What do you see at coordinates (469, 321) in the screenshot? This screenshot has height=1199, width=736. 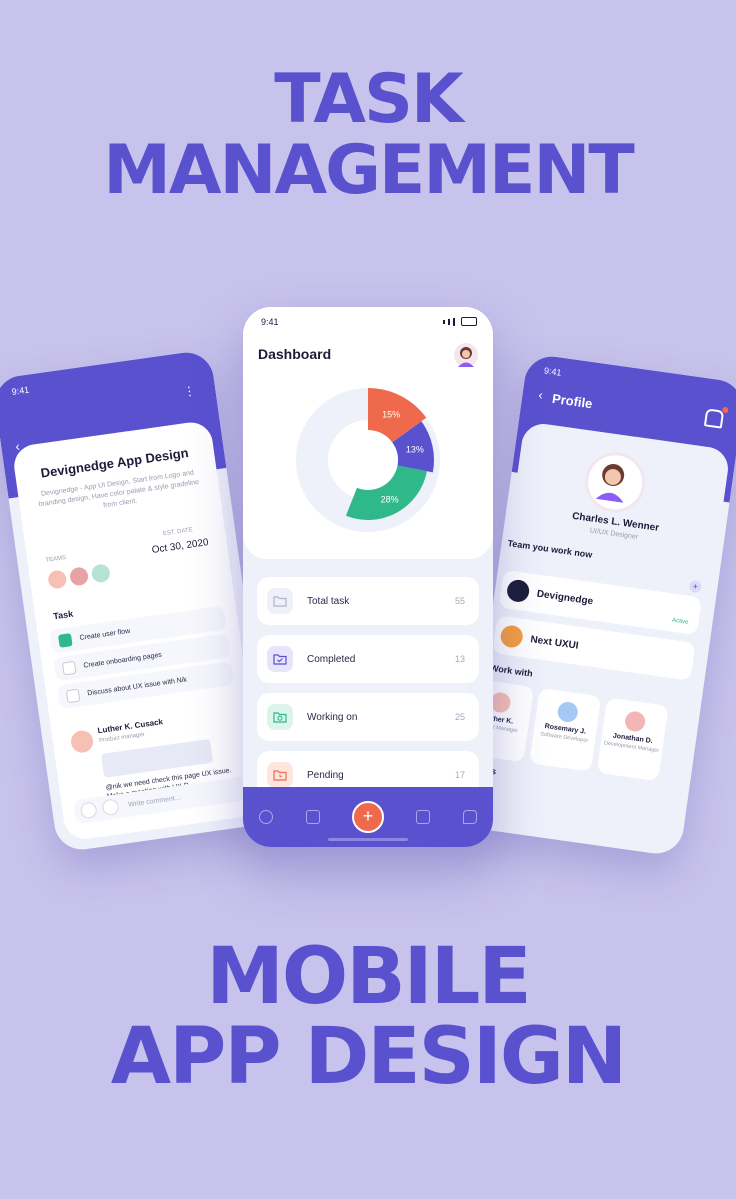 I see `battery-icon` at bounding box center [469, 321].